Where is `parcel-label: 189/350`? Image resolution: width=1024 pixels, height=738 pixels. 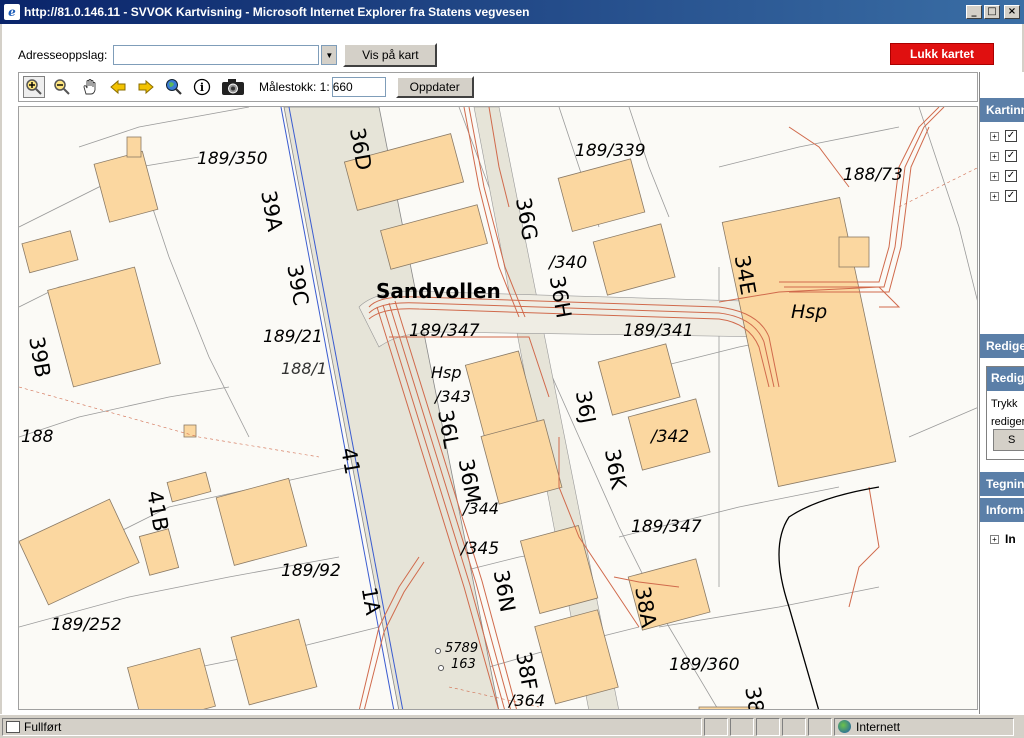 parcel-label: 189/350 is located at coordinates (232, 159).